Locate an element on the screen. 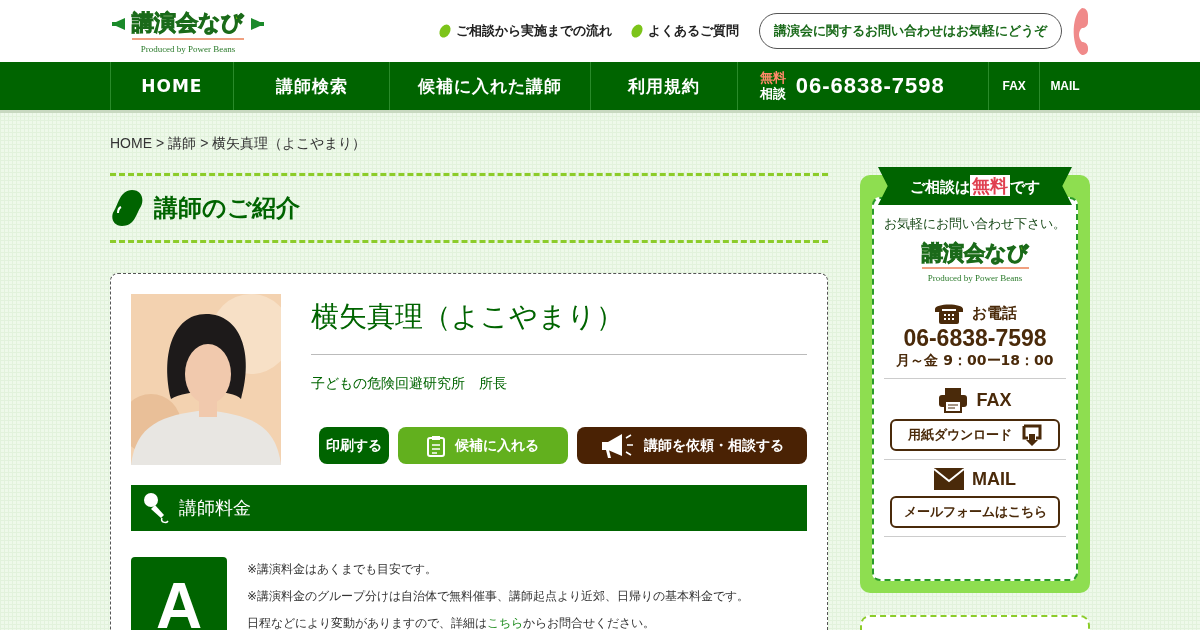 The height and width of the screenshot is (630, 1200). megaphone-icon is located at coordinates (617, 445).